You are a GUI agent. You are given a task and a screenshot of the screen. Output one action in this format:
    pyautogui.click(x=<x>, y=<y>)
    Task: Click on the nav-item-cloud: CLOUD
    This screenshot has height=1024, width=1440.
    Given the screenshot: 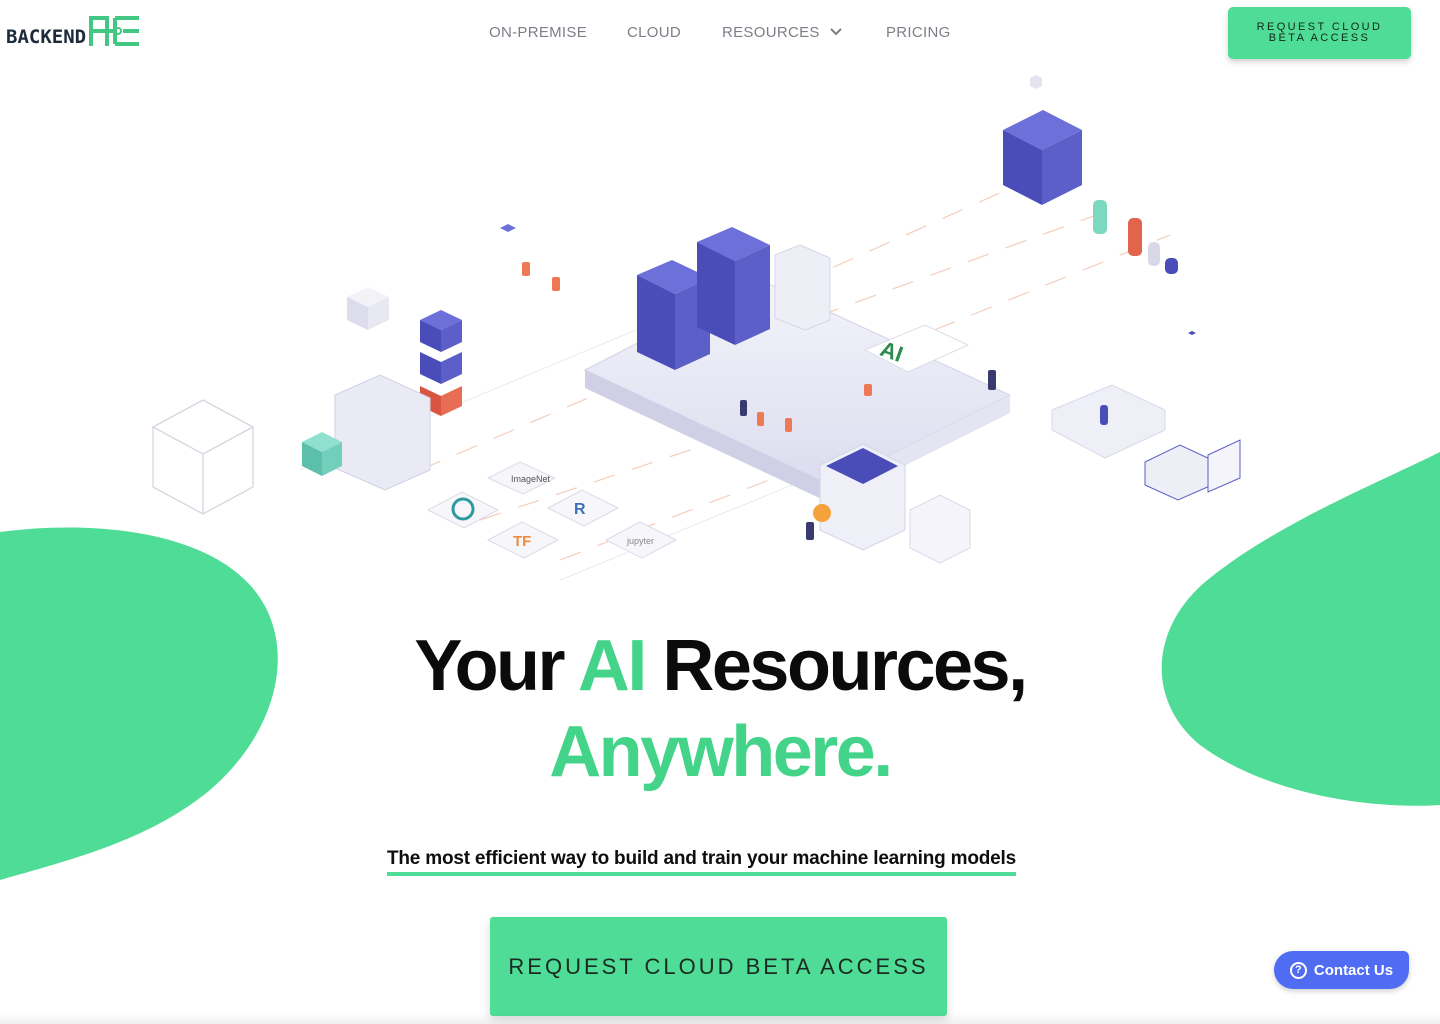 What is the action you would take?
    pyautogui.click(x=654, y=32)
    